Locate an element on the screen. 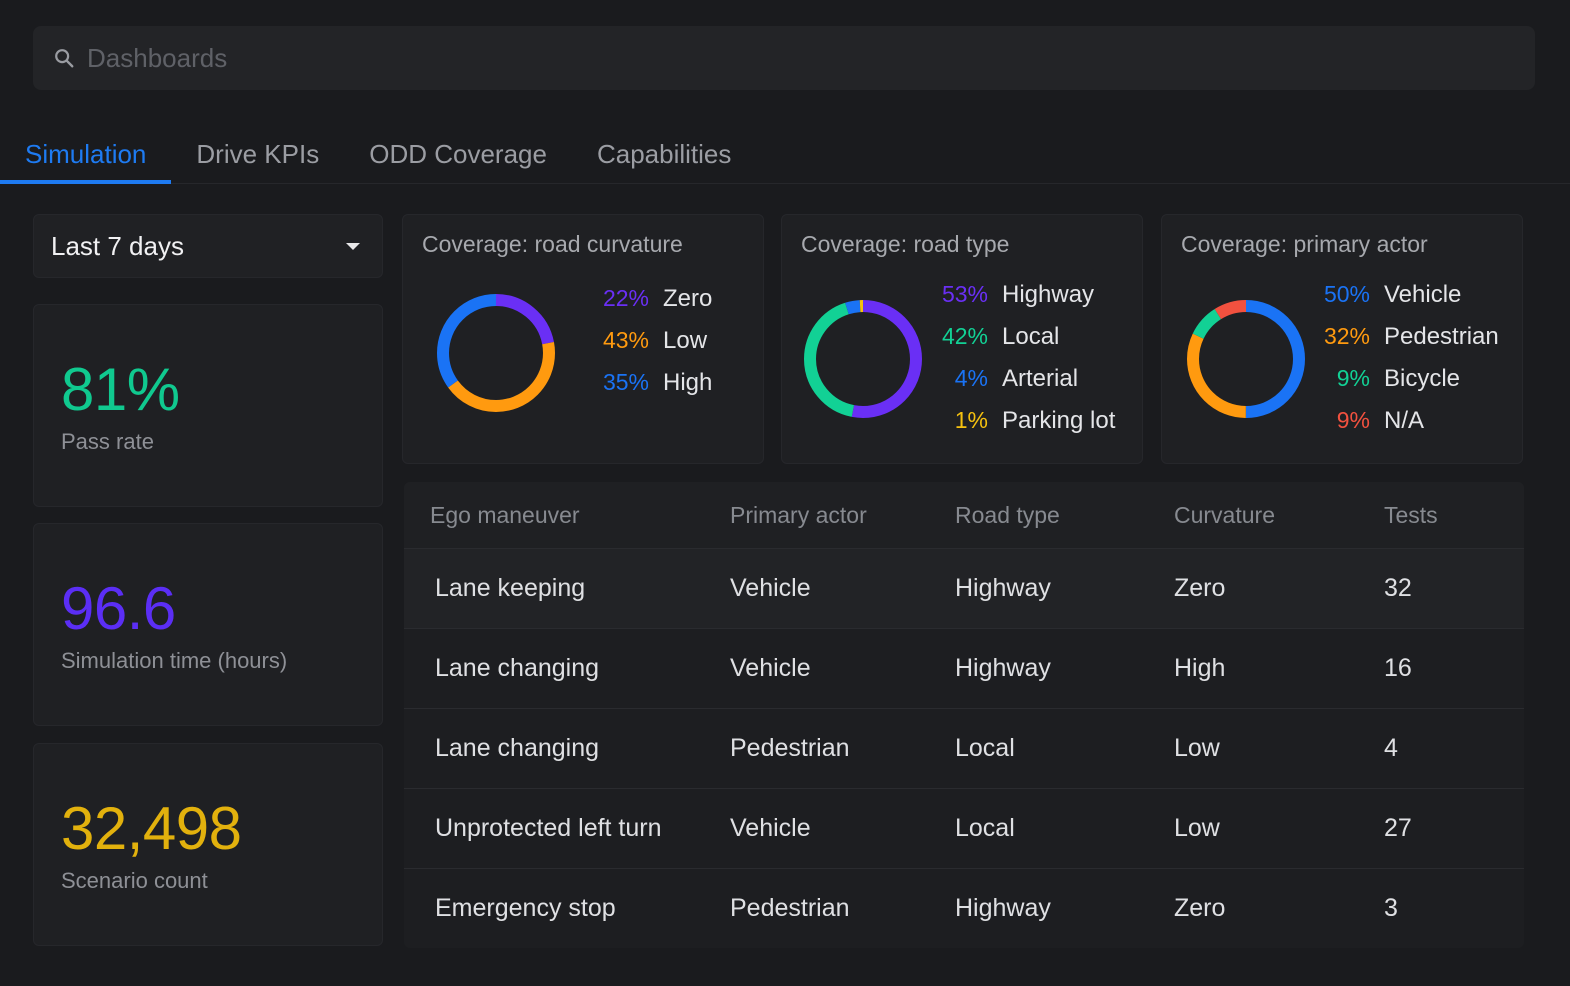 The width and height of the screenshot is (1570, 986). coverage-road-type-donut is located at coordinates (863, 359).